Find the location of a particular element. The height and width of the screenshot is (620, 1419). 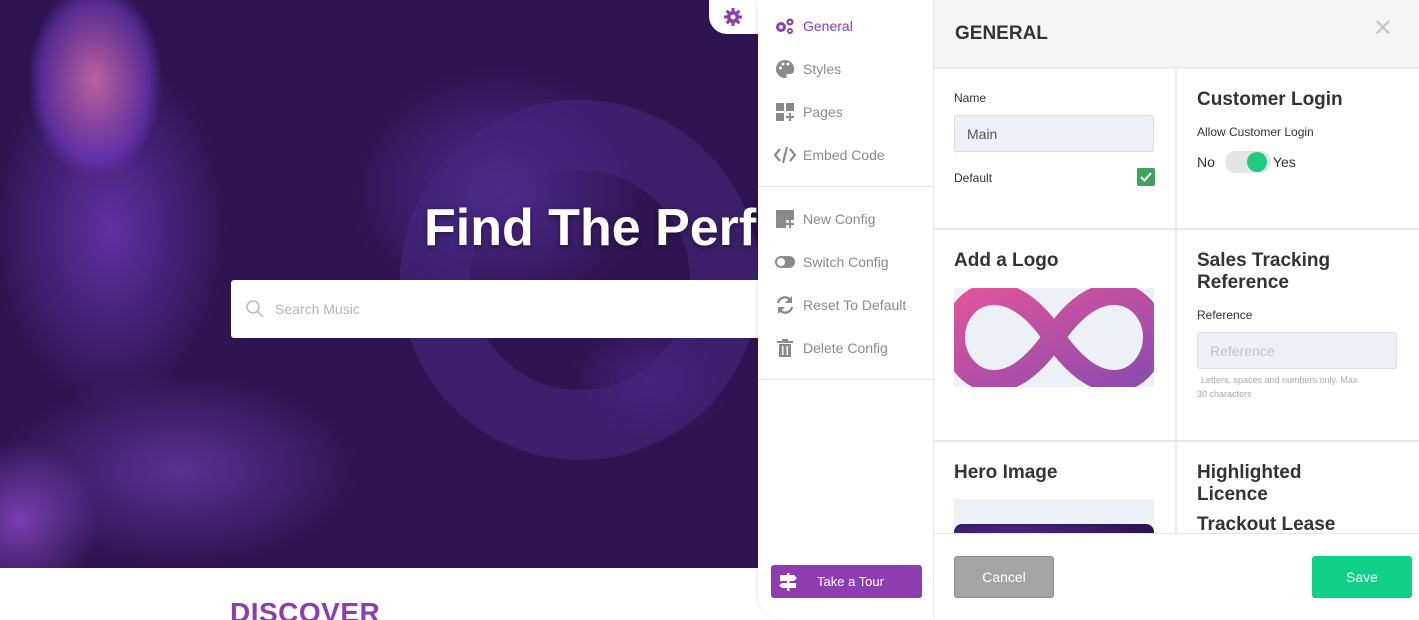

trash-icon is located at coordinates (785, 348).